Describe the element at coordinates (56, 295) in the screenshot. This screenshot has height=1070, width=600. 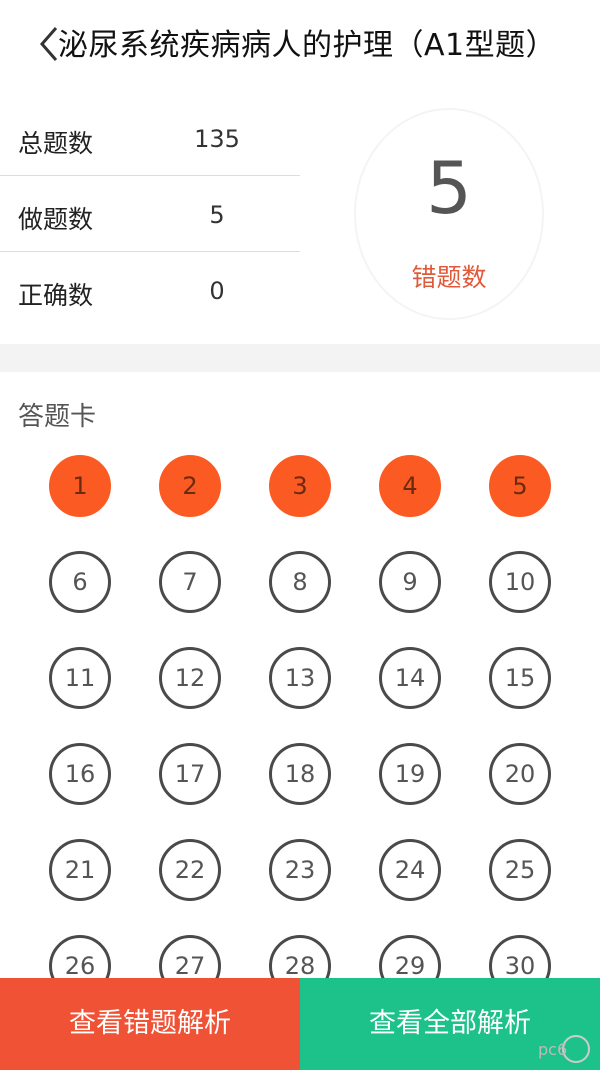
I see `stat-correct-label: 正确数` at that location.